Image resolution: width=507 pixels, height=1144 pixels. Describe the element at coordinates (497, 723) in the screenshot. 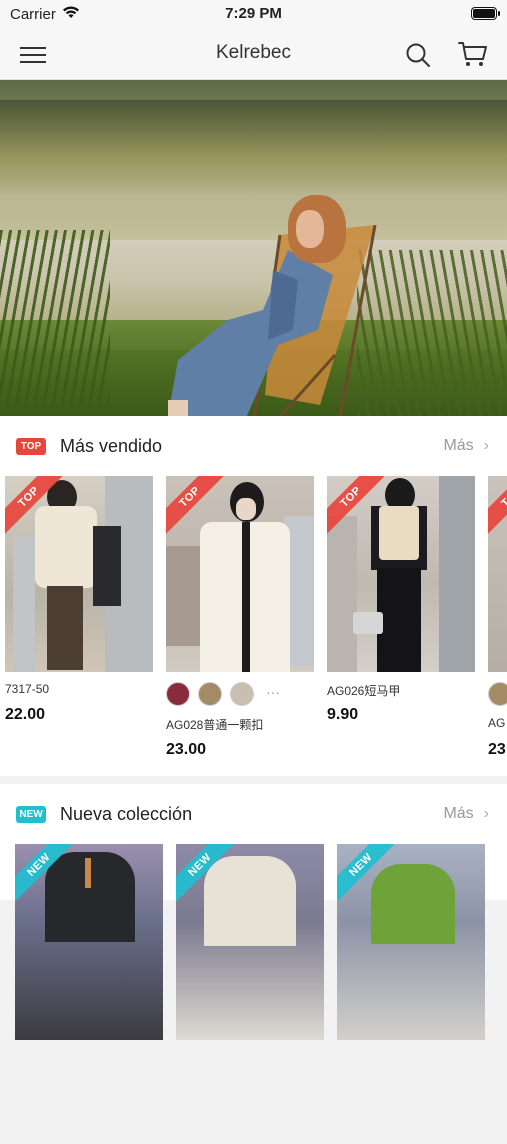

I see `product-name: AG` at that location.